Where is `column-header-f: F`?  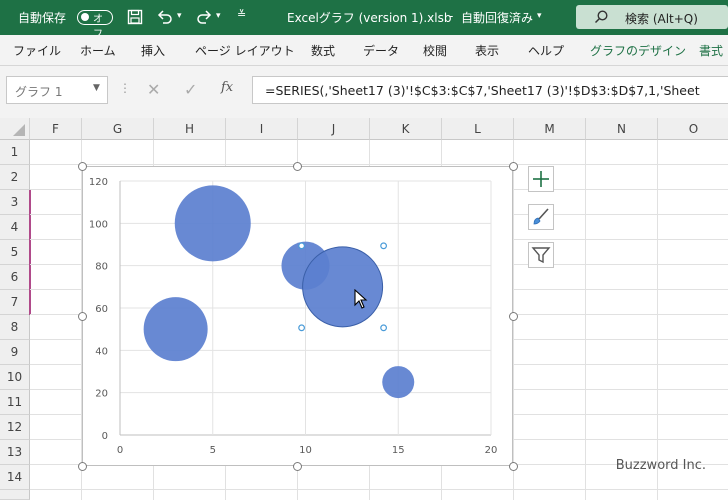
column-header-f: F is located at coordinates (56, 129).